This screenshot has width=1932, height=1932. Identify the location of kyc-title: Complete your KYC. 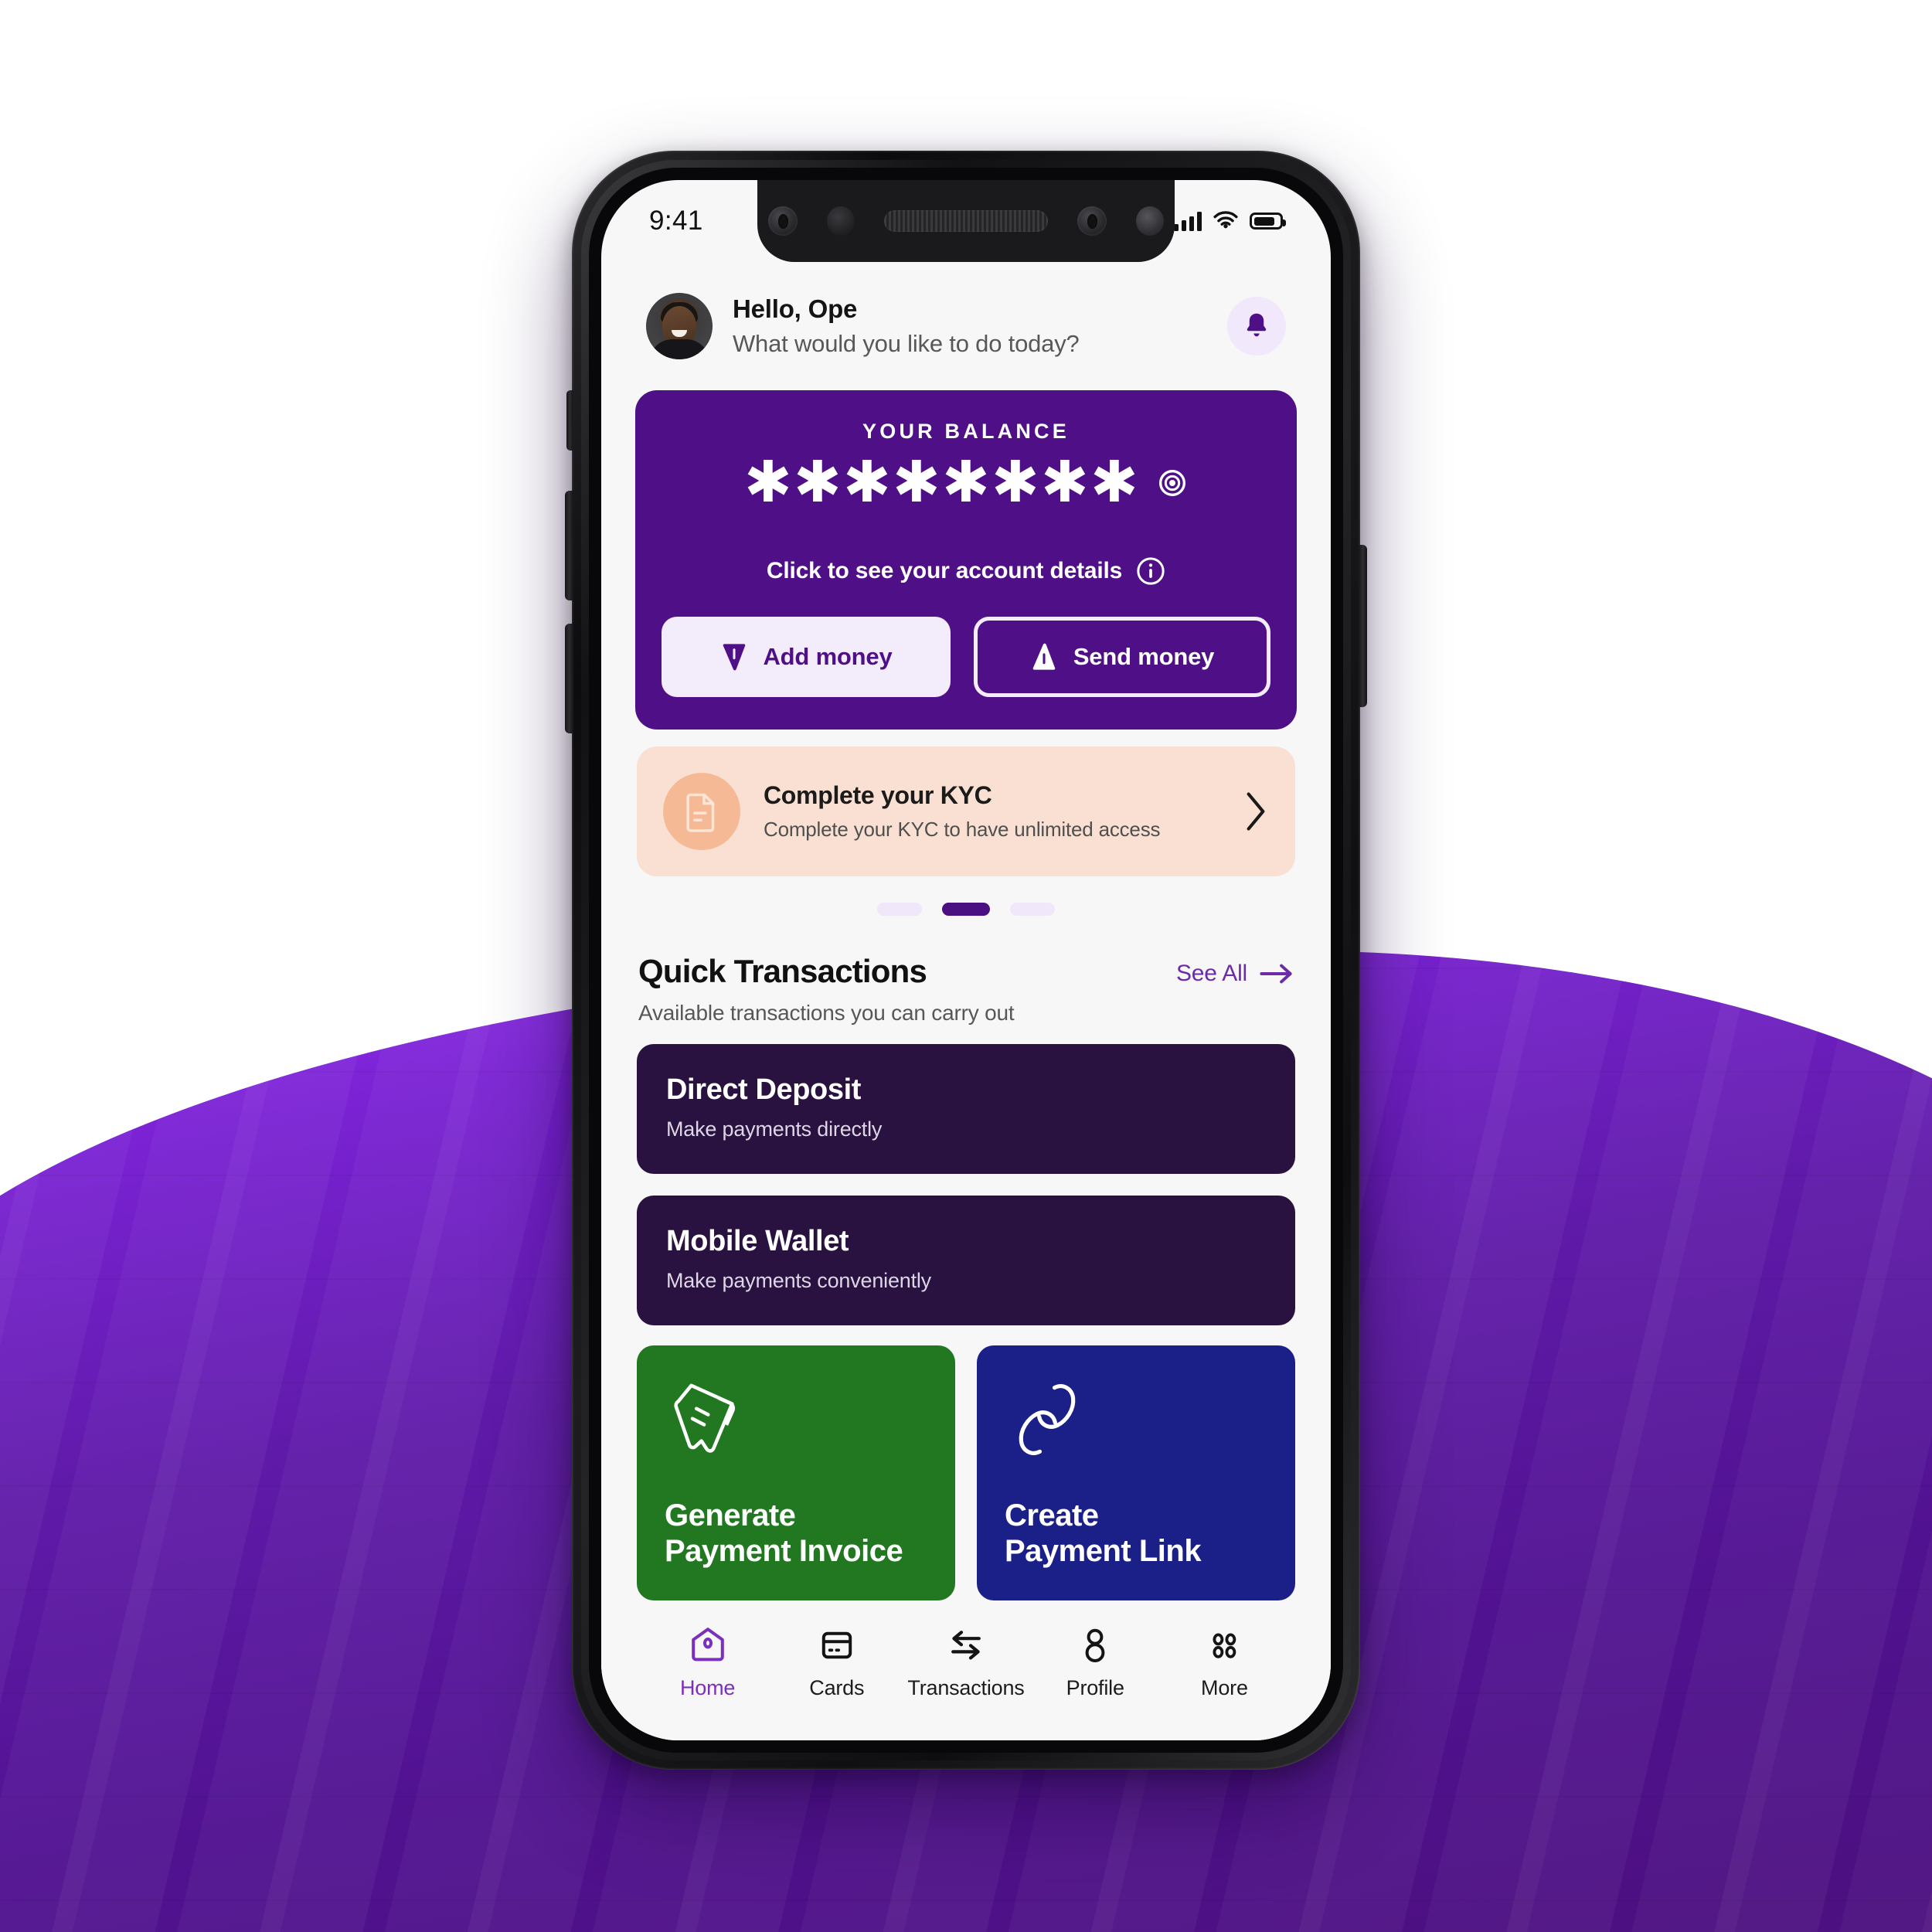
(878, 795).